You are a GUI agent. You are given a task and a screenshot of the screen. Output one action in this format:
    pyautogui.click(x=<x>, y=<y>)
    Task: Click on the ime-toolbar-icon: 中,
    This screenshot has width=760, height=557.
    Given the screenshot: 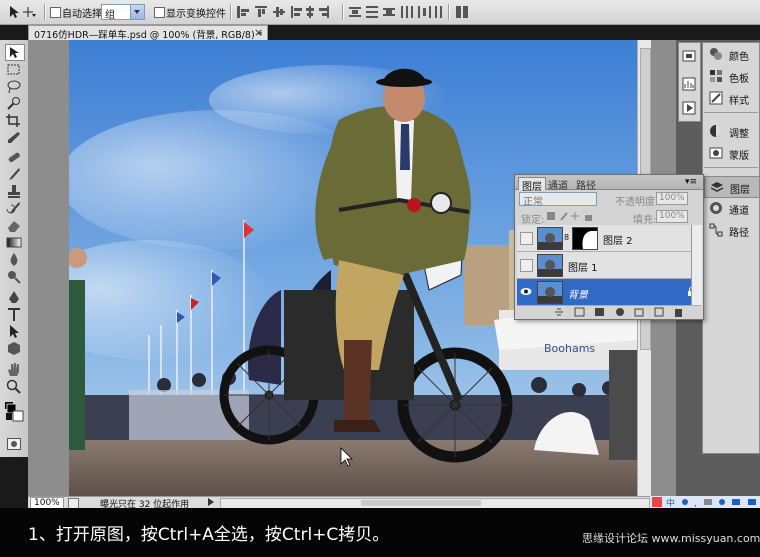 What is the action you would take?
    pyautogui.click(x=705, y=502)
    